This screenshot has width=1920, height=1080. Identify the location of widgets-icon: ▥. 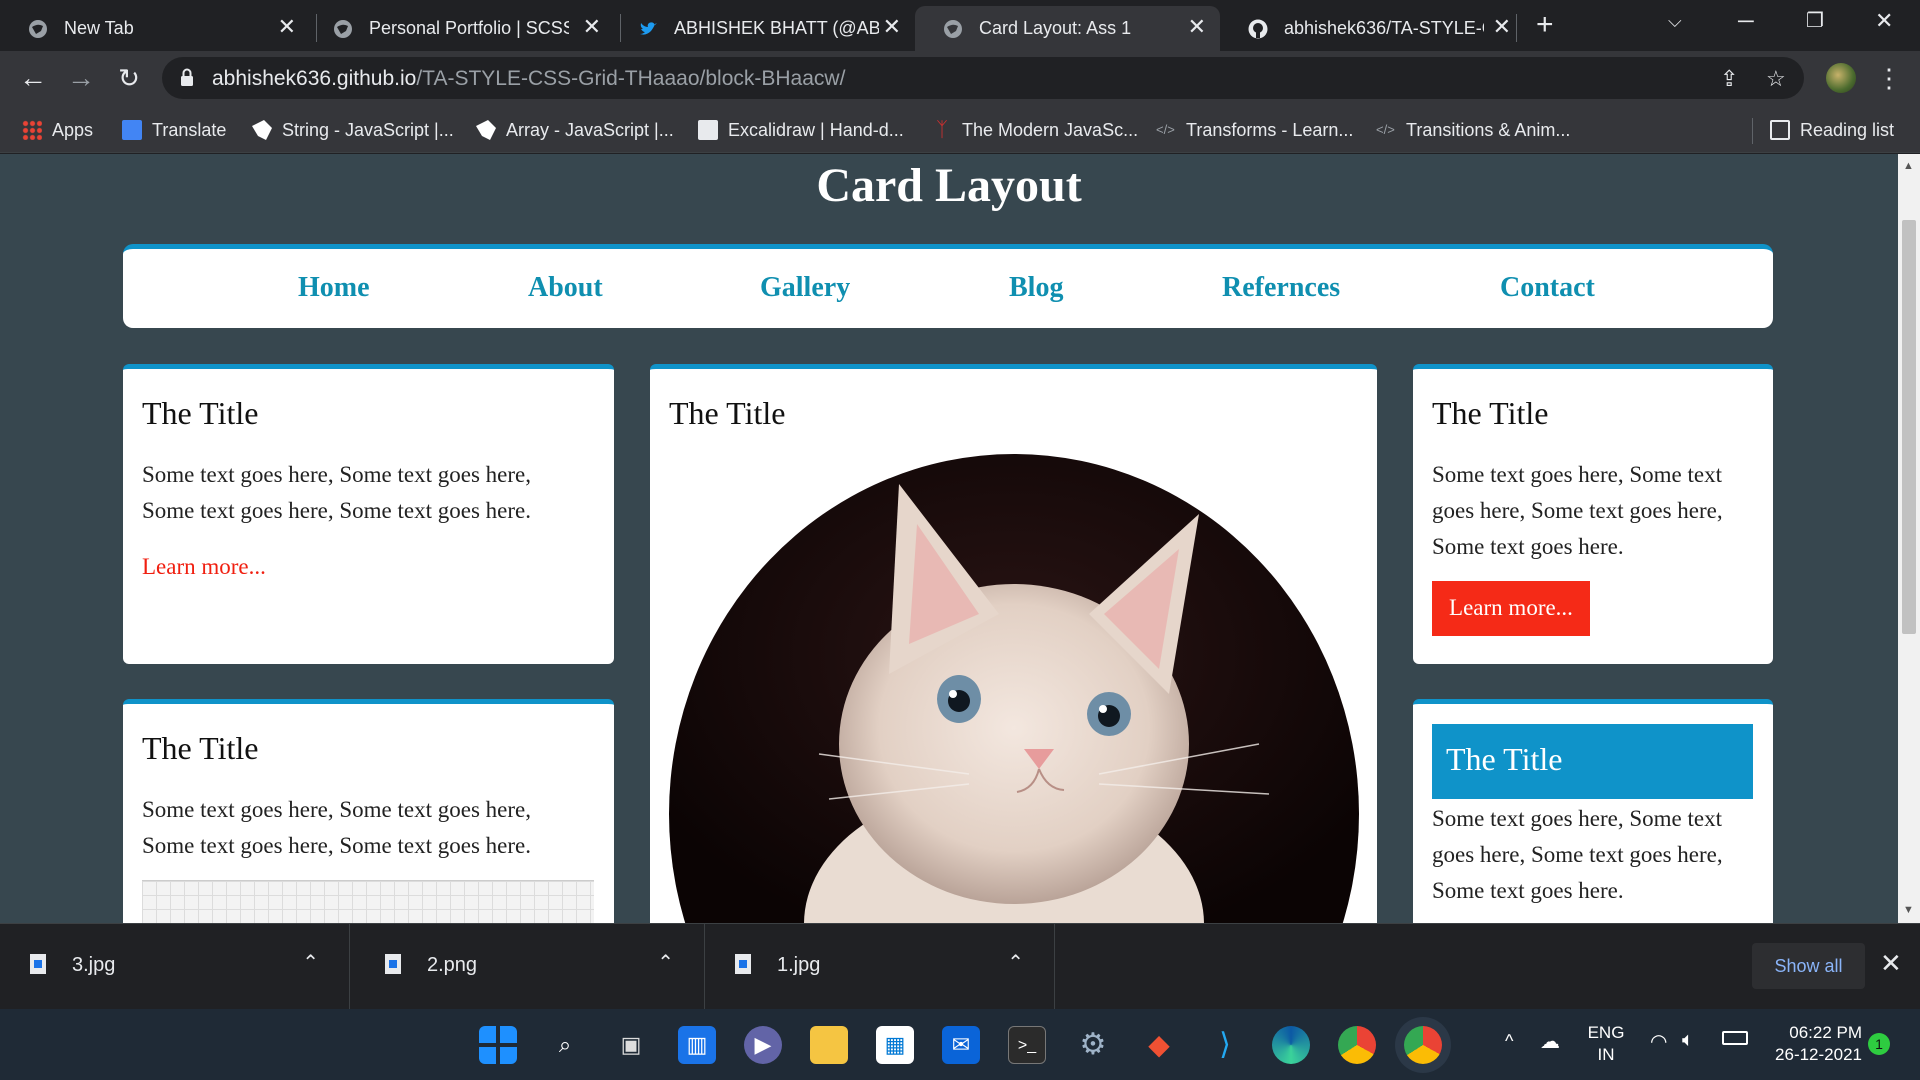
(697, 1045).